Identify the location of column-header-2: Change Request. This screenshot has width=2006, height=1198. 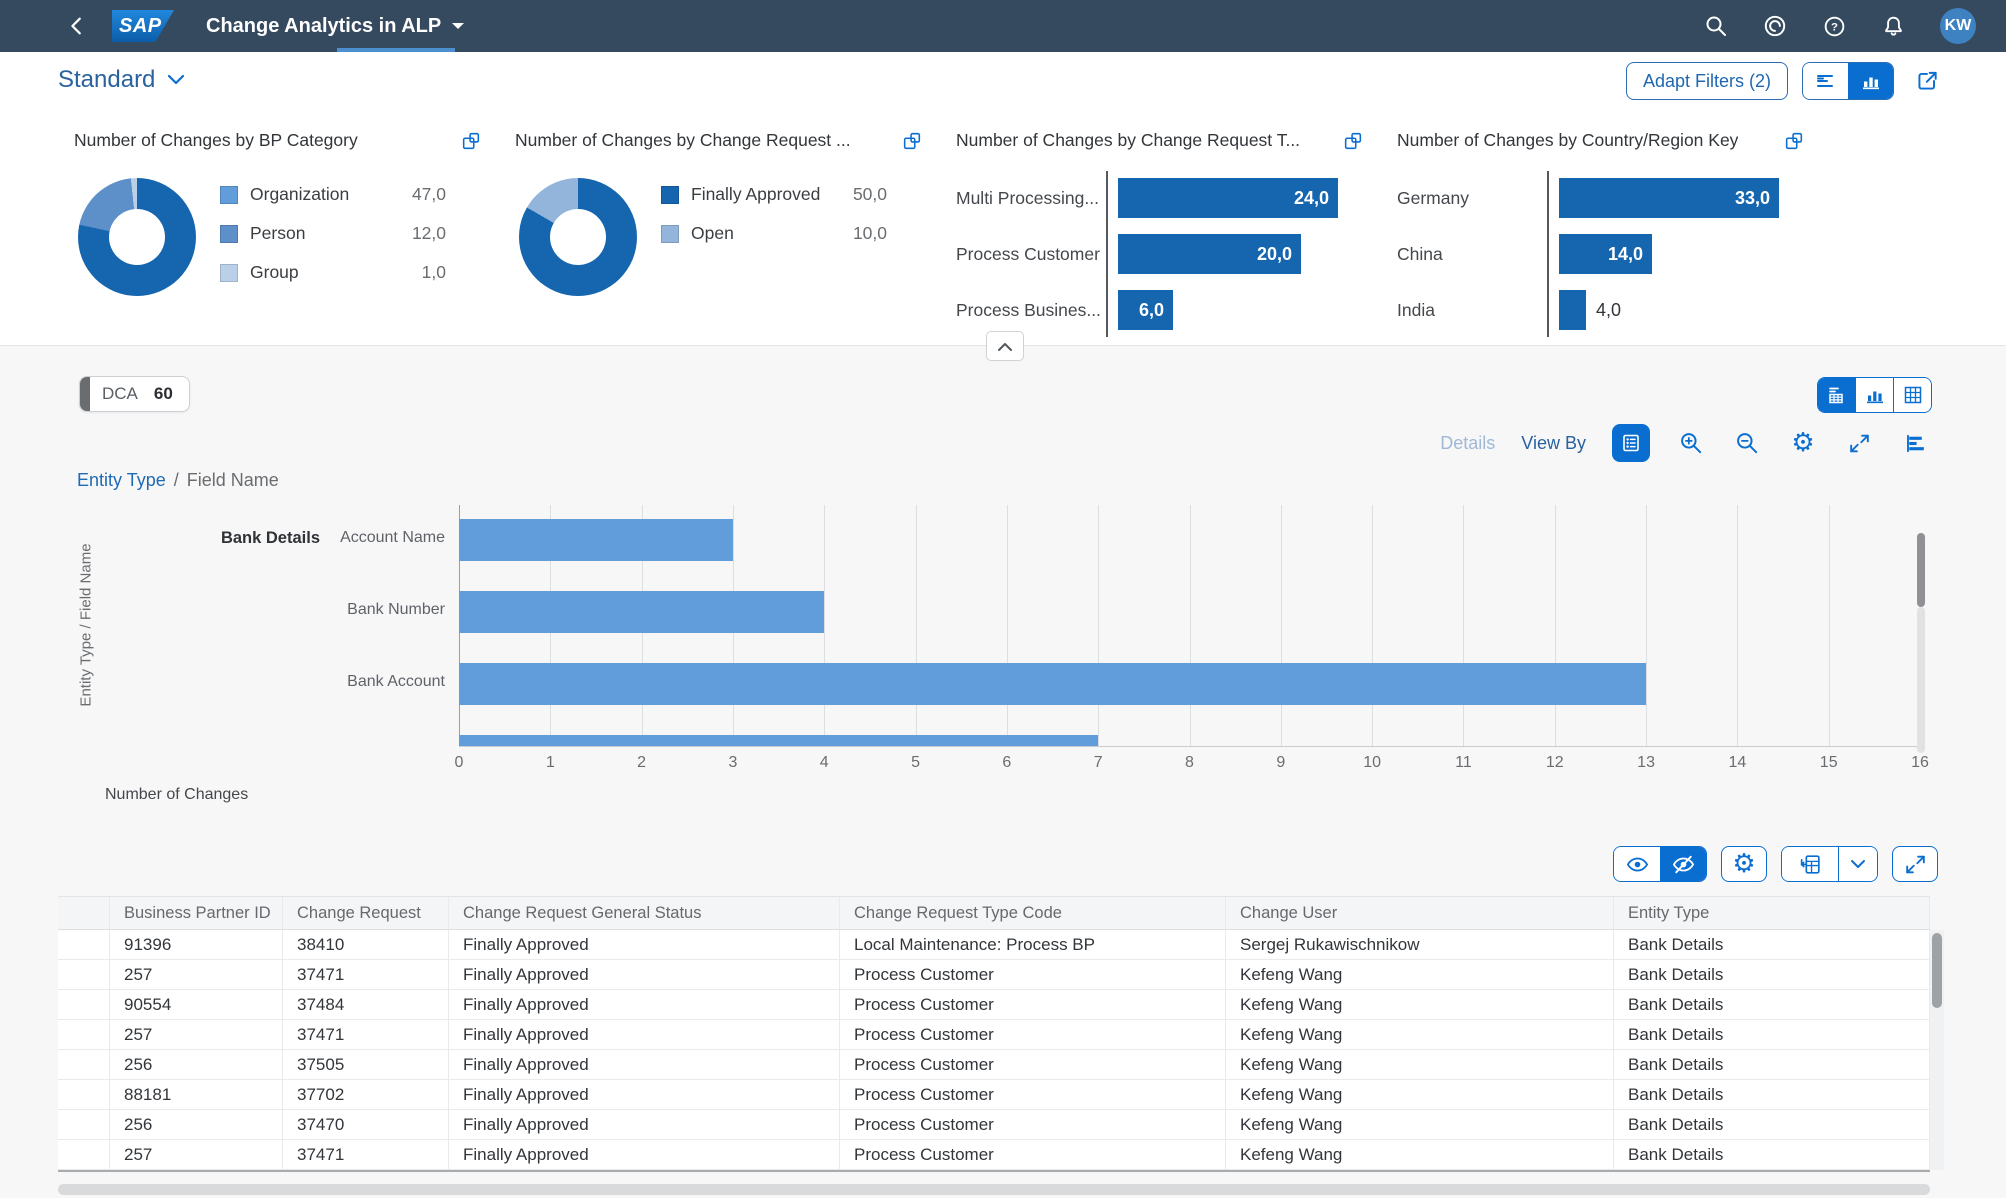
(366, 913).